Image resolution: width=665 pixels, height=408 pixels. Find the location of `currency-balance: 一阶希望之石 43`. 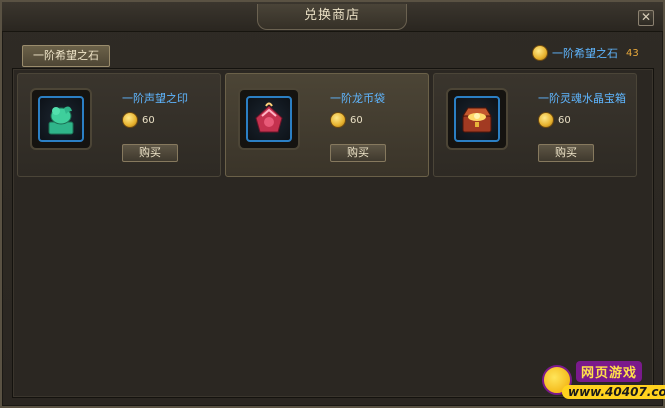

currency-balance: 一阶希望之石 43 is located at coordinates (585, 53).